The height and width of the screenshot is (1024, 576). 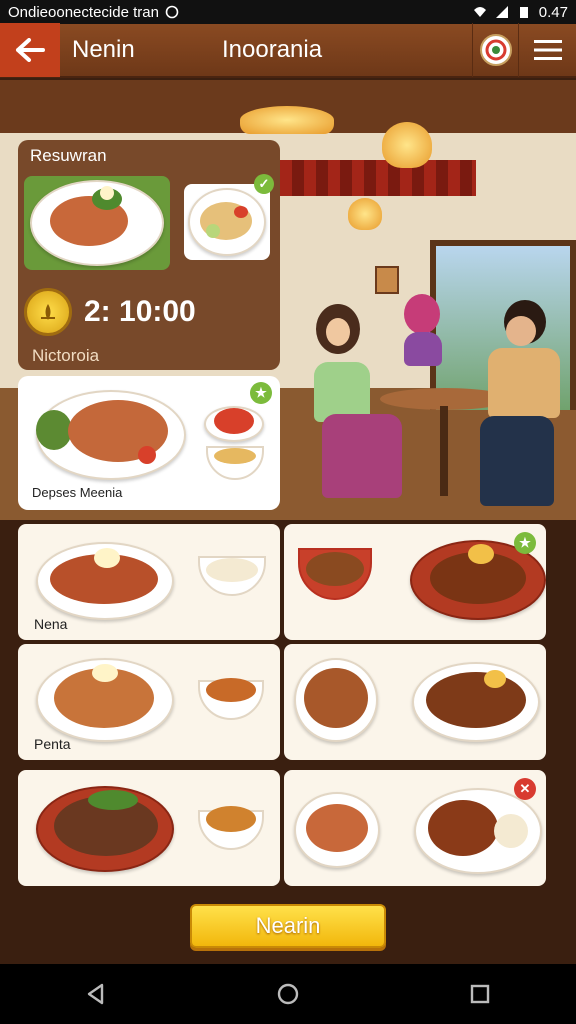 I want to click on brand-logo-icon, so click(x=495, y=50).